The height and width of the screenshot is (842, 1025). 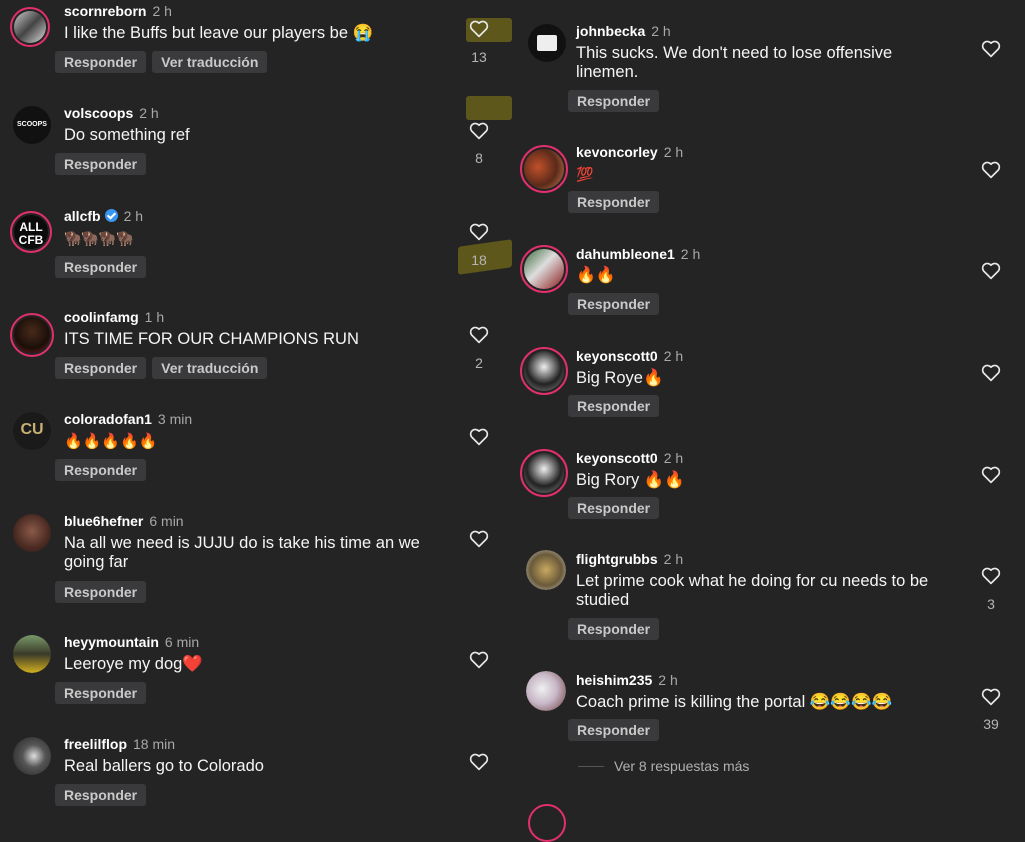 I want to click on view-more-replies-link: Ver 8 respuestas más, so click(x=681, y=766).